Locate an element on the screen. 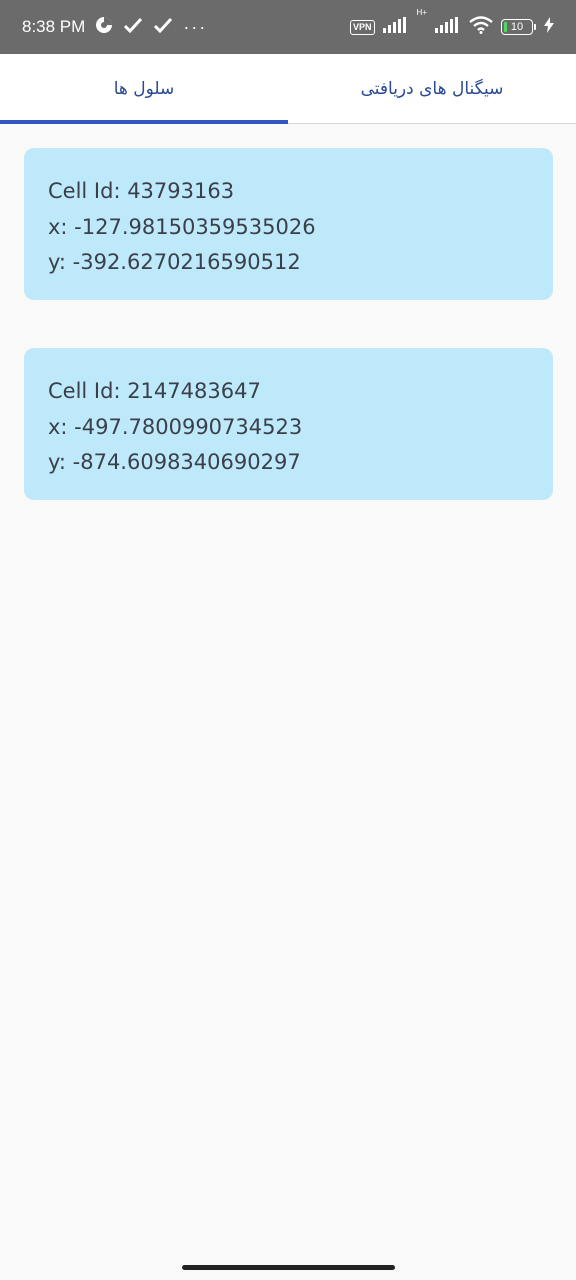 This screenshot has height=1280, width=576. more-notifications-icon: ··· is located at coordinates (195, 26).